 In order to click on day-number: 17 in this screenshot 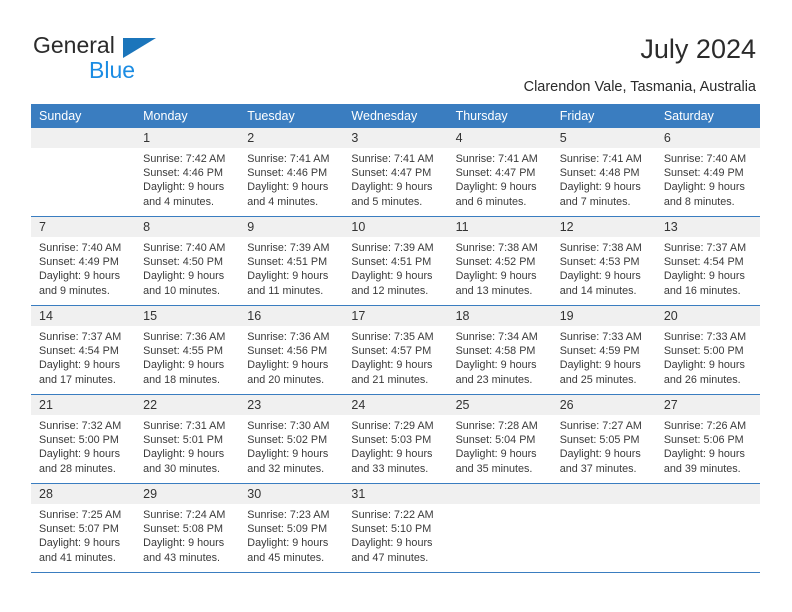, I will do `click(395, 316)`.